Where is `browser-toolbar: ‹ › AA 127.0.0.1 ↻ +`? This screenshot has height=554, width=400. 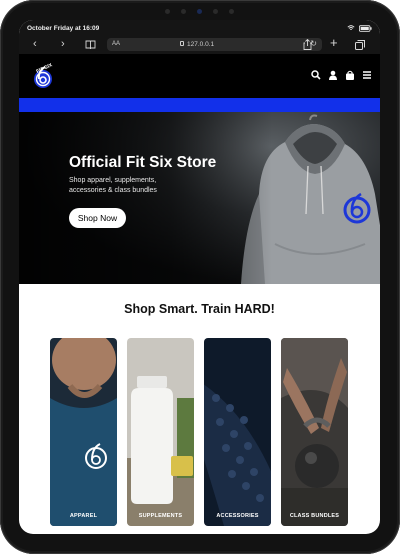
browser-toolbar: ‹ › AA 127.0.0.1 ↻ + is located at coordinates (199, 45).